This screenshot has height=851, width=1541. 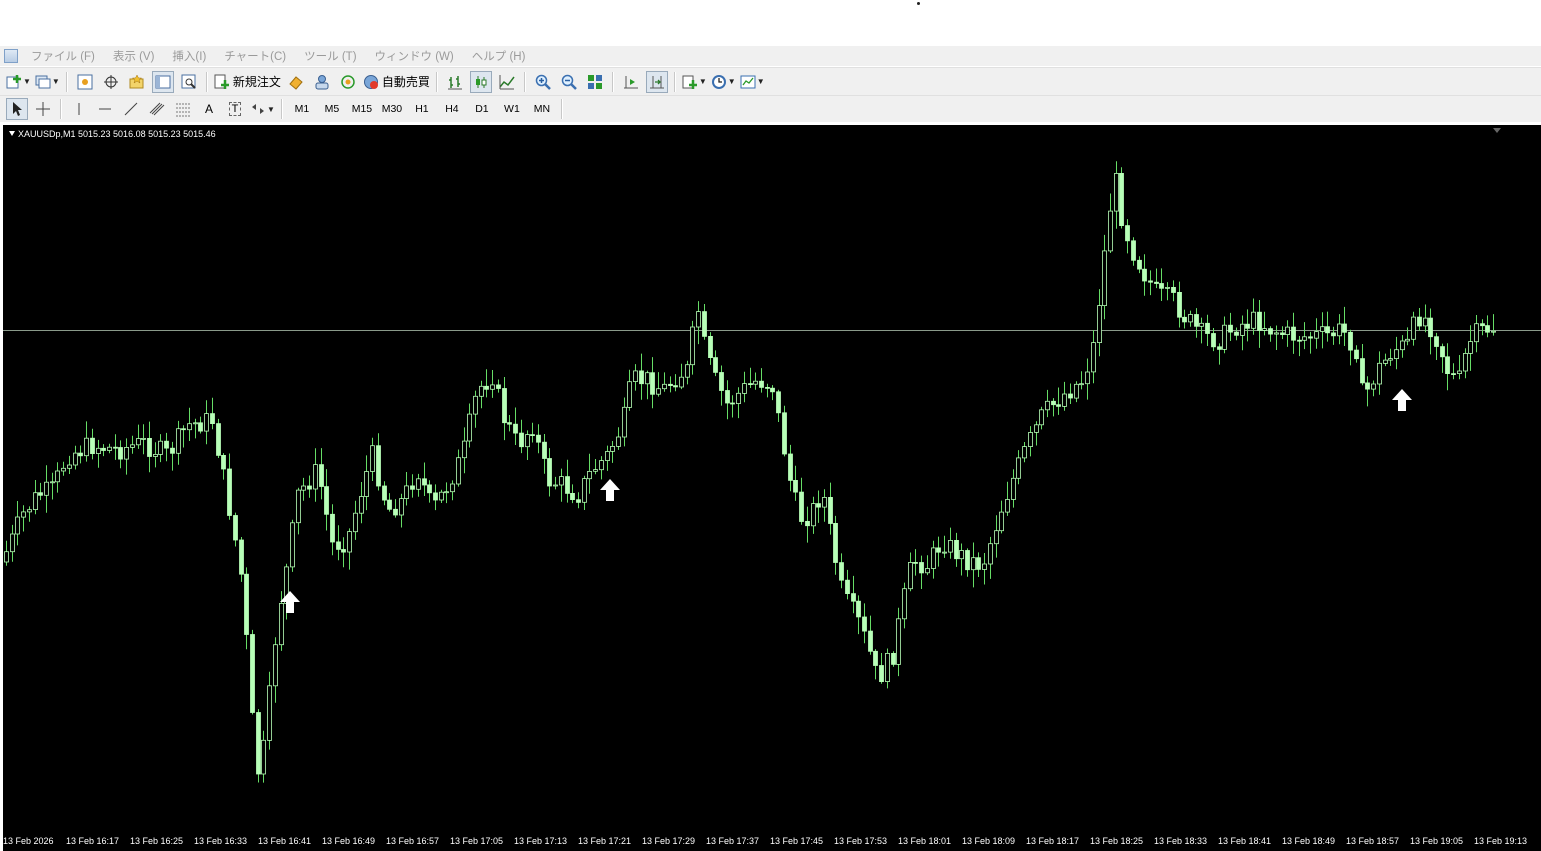 I want to click on text-button: A, so click(x=209, y=109).